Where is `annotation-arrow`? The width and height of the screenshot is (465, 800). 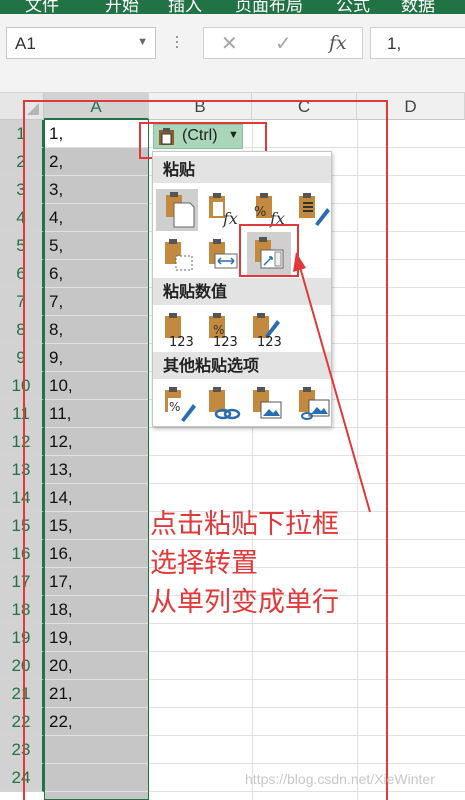 annotation-arrow is located at coordinates (332, 382).